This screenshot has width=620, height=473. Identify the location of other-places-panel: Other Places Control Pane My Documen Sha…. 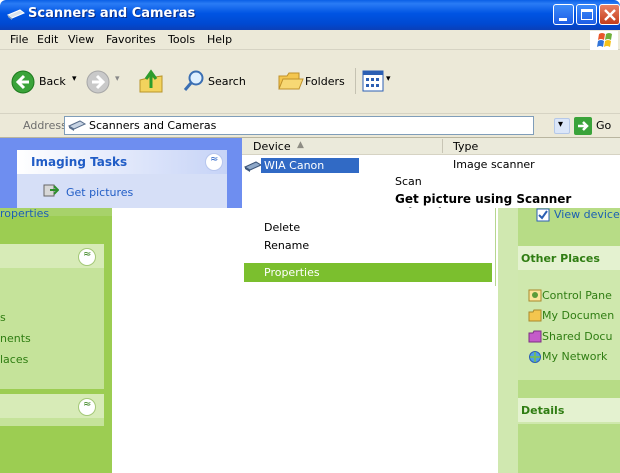
(569, 313).